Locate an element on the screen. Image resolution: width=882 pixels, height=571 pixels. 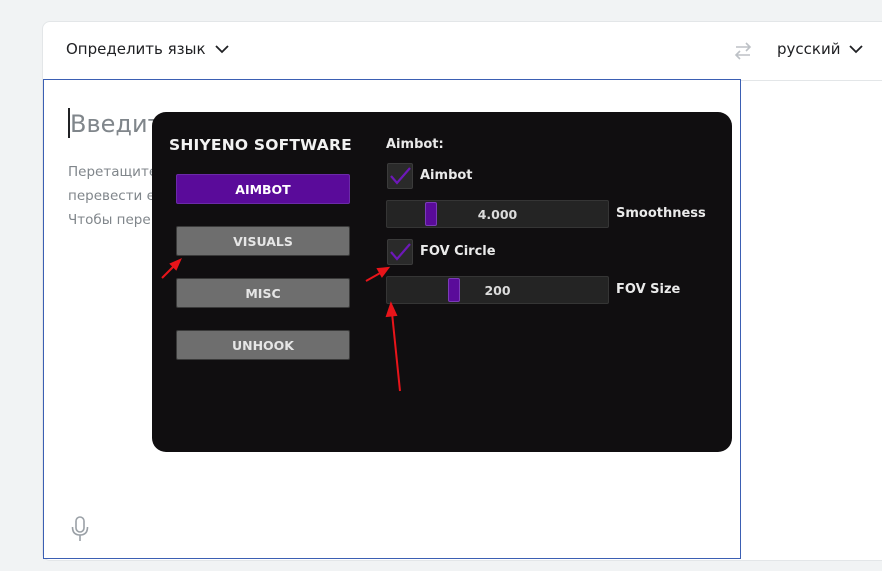
language-bar: Определить язык русский is located at coordinates (462, 51).